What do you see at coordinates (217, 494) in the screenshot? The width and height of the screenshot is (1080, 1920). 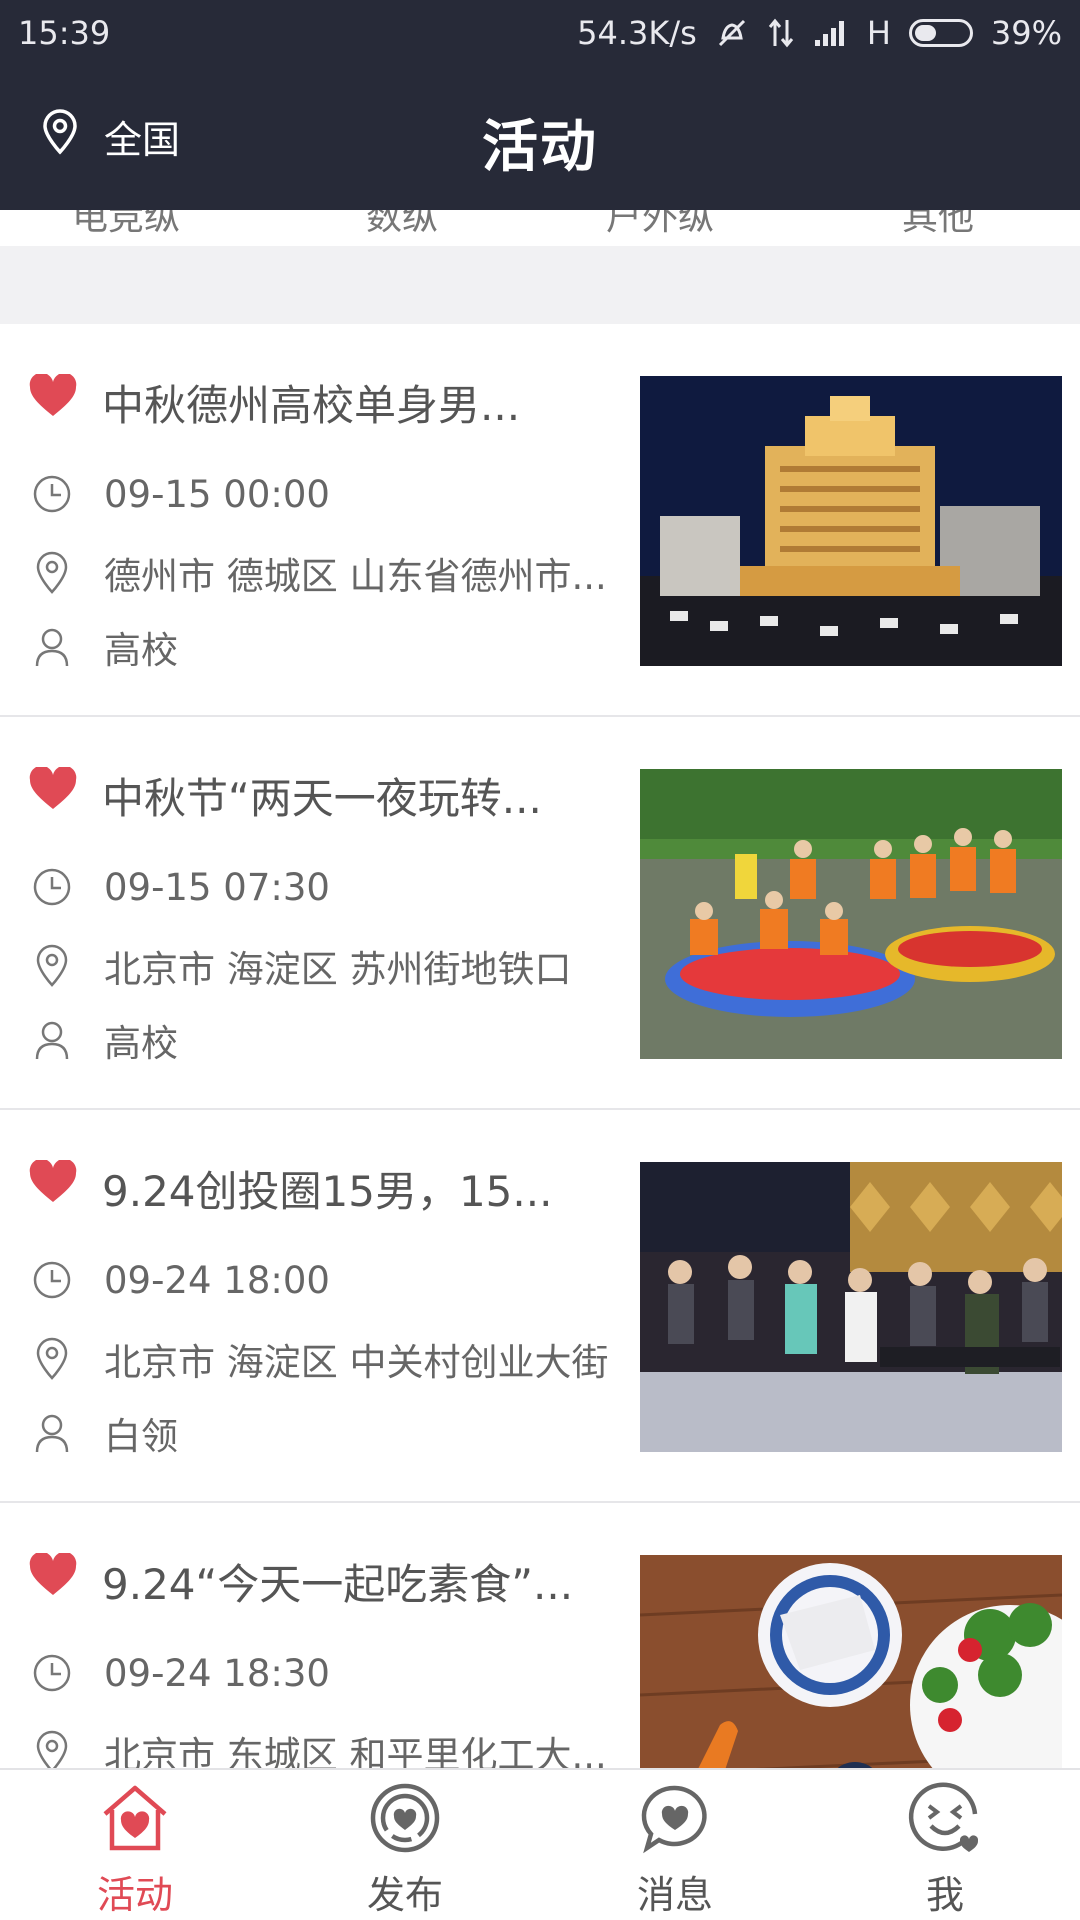 I see `event-time: 09-15 00:00` at bounding box center [217, 494].